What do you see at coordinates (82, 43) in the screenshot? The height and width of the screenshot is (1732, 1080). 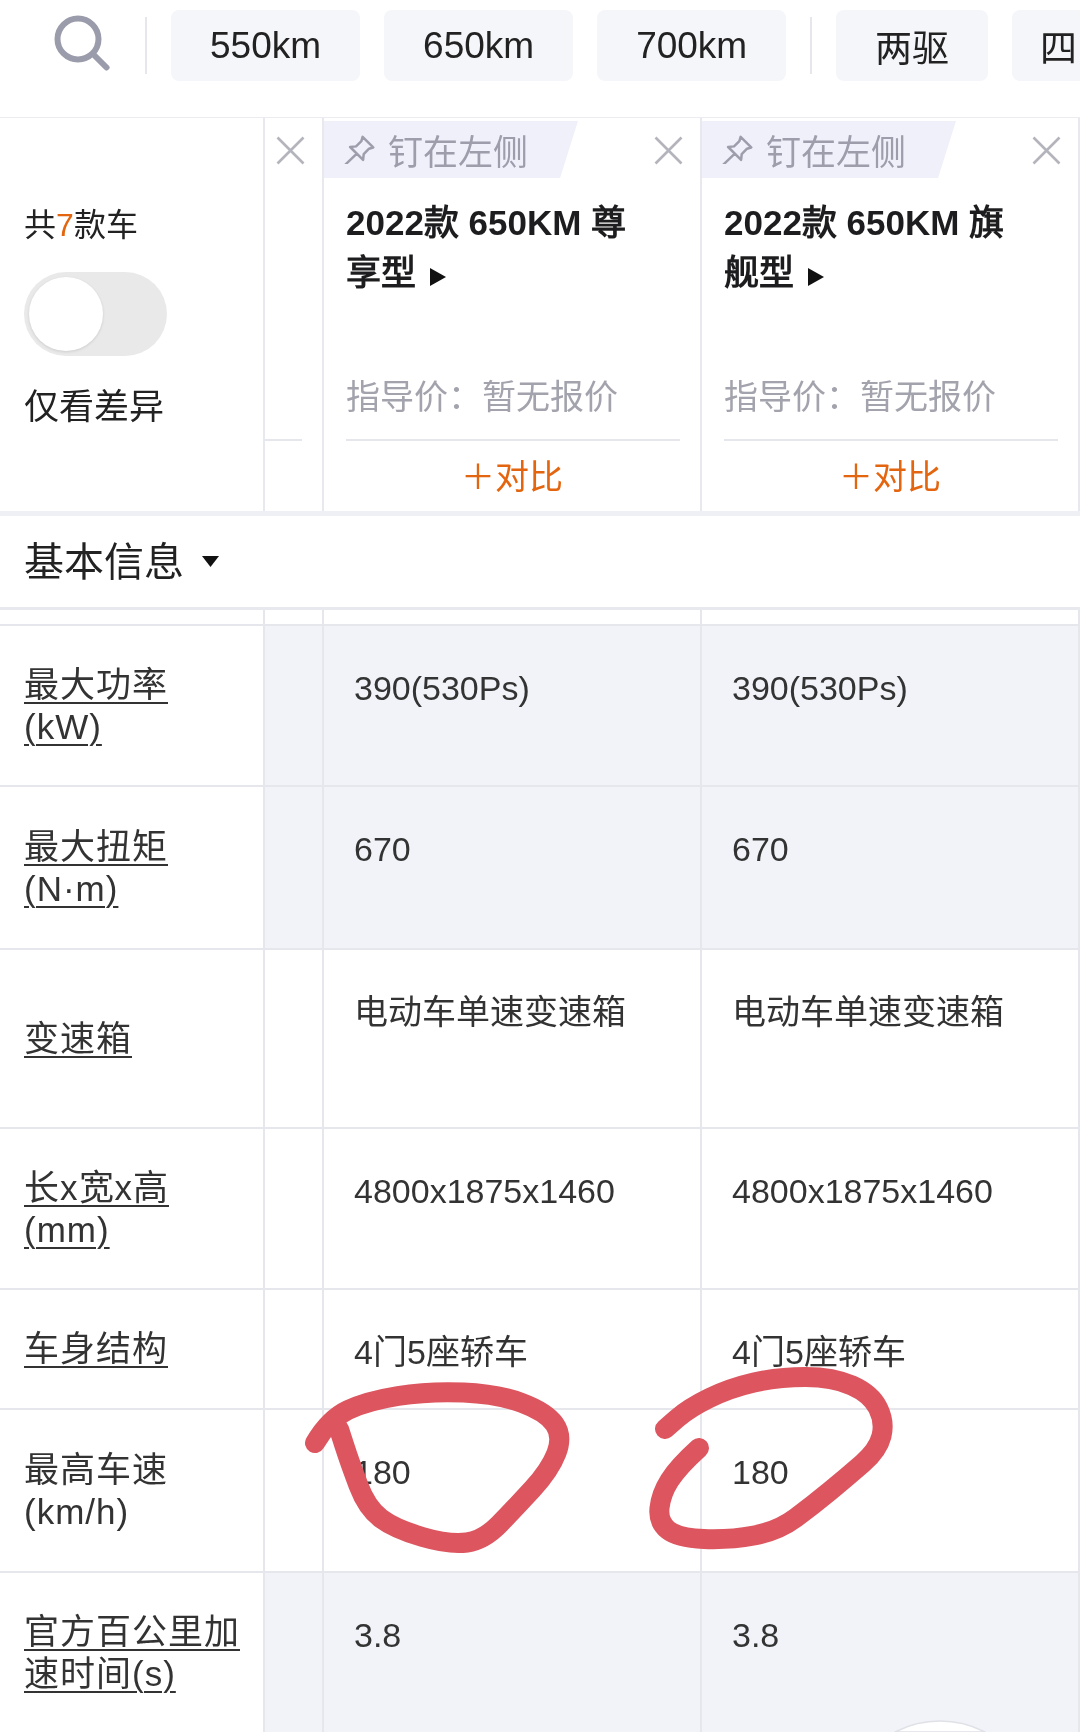 I see `search-icon` at bounding box center [82, 43].